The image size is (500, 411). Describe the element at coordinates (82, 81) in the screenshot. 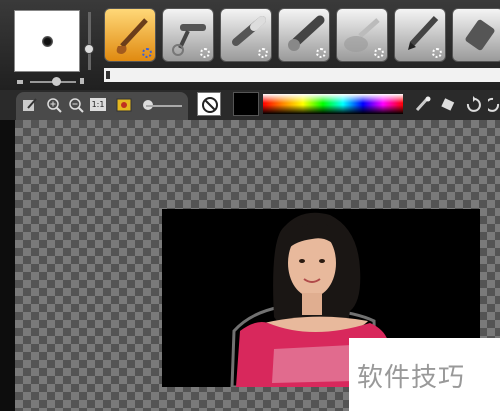

I see `size-max-icon` at that location.